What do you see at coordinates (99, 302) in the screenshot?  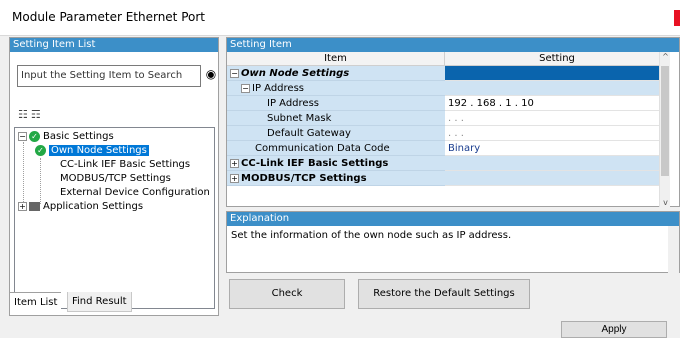 I see `tab-find-result: Find Result` at bounding box center [99, 302].